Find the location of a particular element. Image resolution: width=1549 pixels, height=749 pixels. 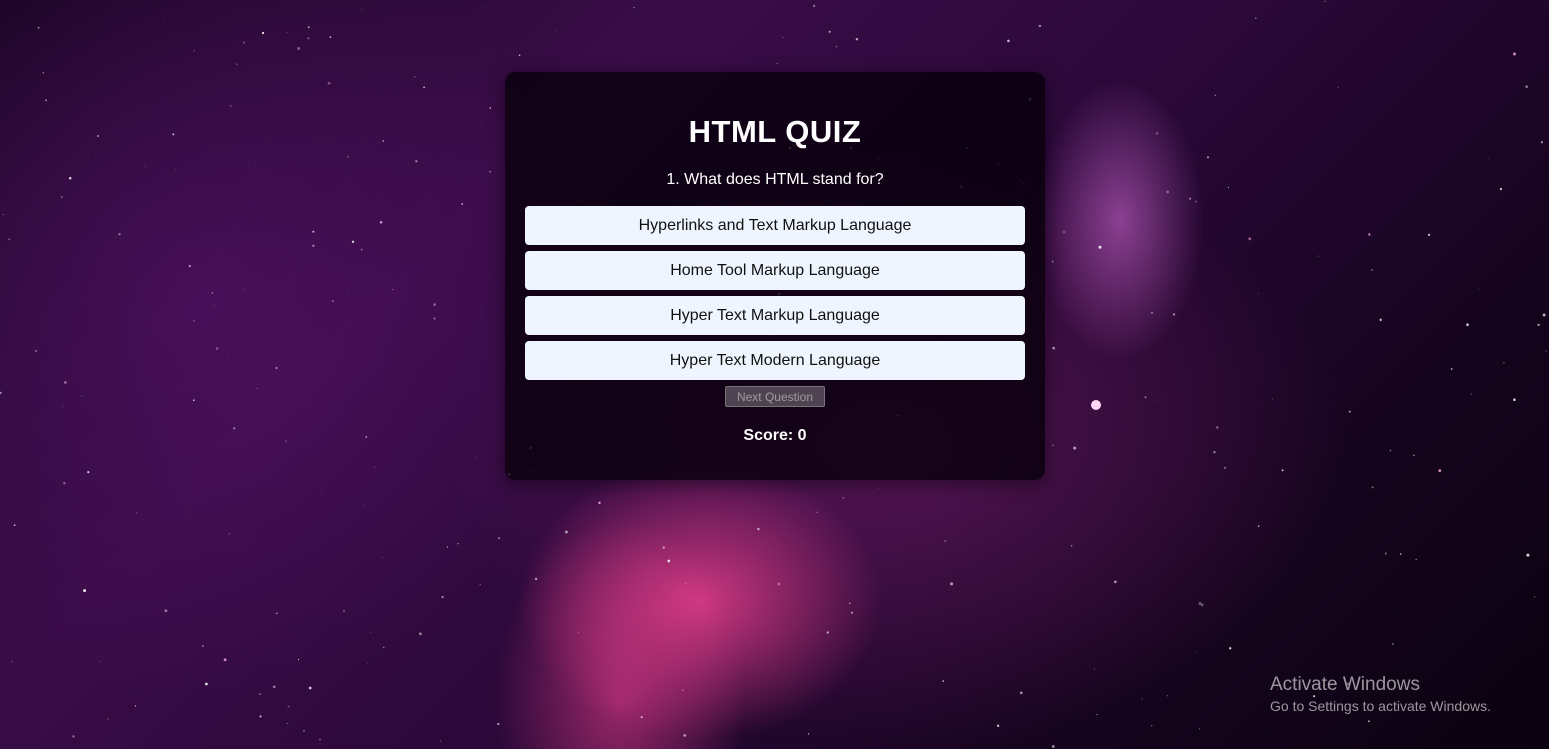

answer-button-4: Hyper Text Modern Language is located at coordinates (775, 360).